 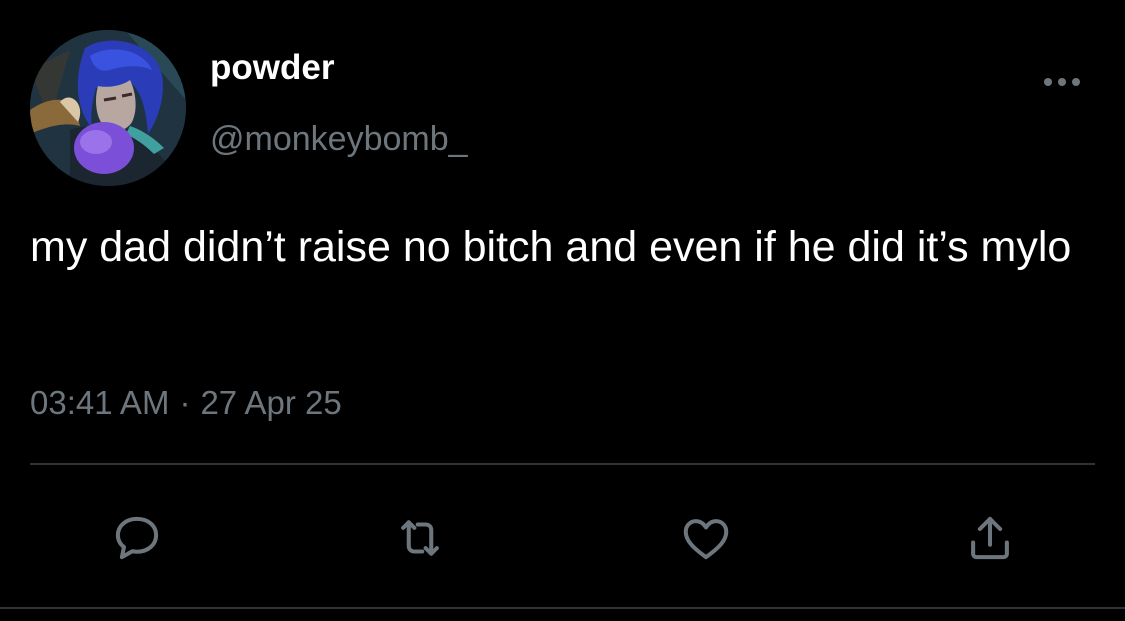 I want to click on tweet-time: 03:41 AM, so click(x=100, y=402).